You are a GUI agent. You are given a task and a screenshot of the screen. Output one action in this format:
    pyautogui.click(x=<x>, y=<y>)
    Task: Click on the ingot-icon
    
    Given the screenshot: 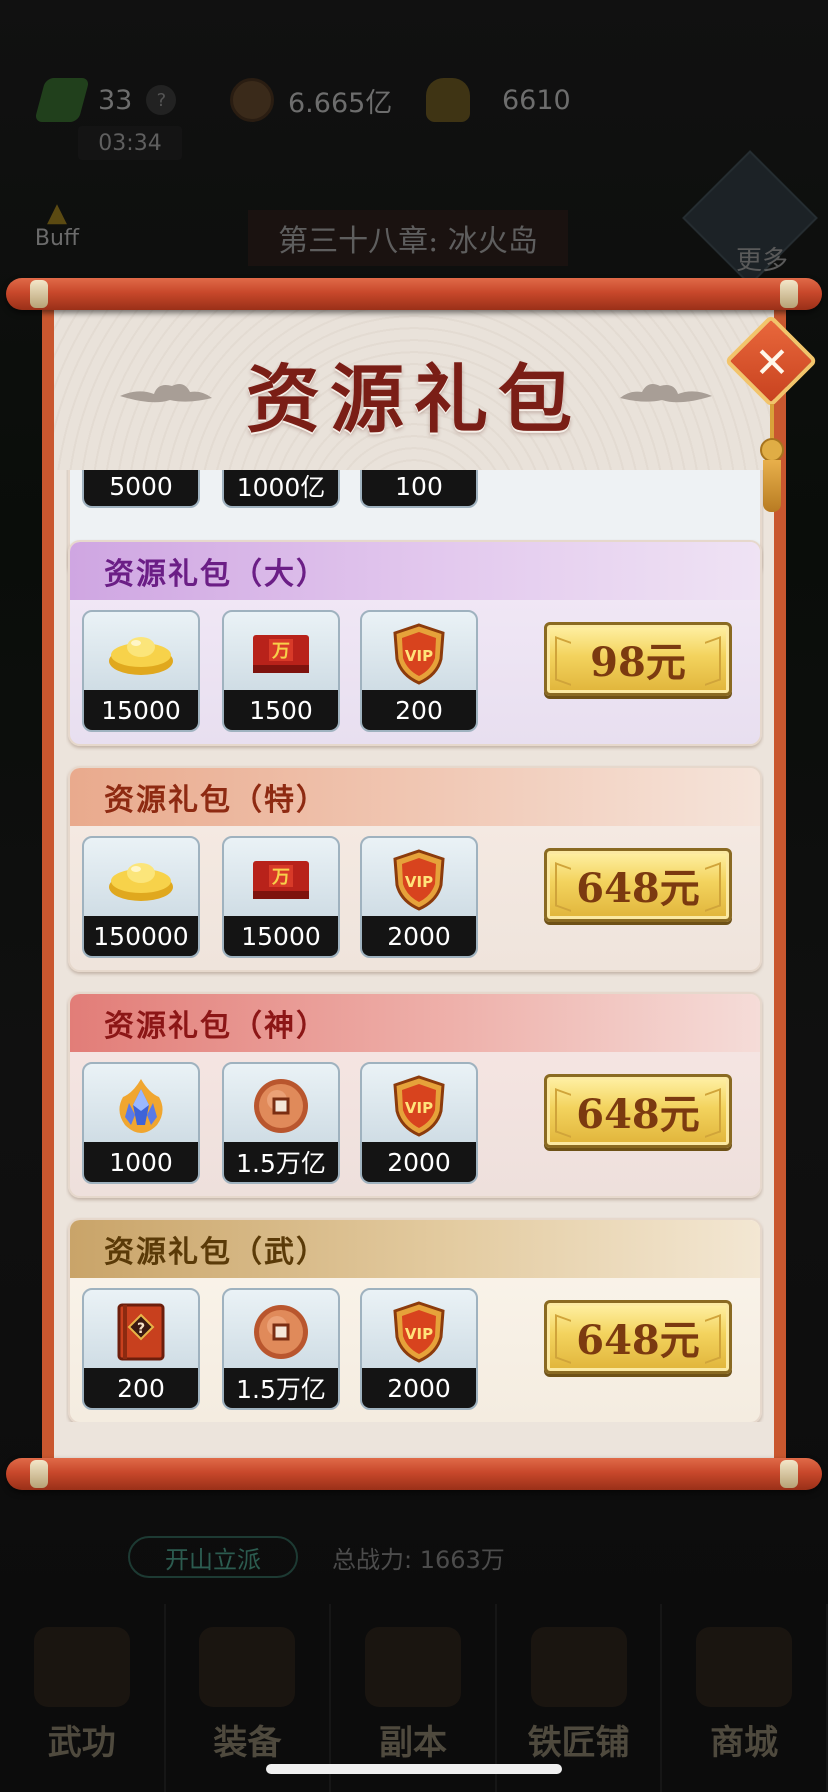 What is the action you would take?
    pyautogui.click(x=448, y=100)
    